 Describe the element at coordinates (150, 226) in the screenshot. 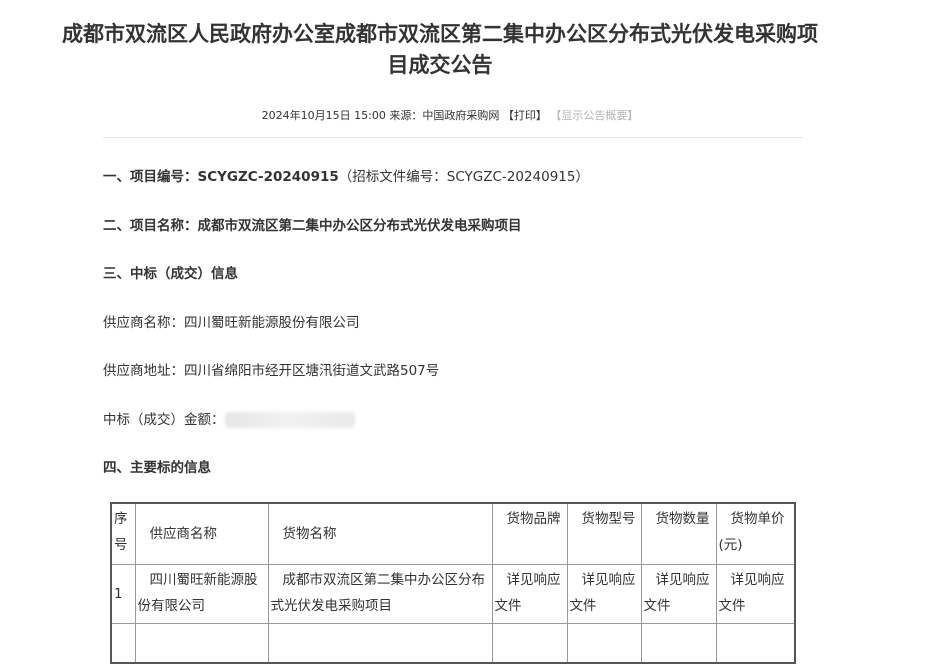

I see `project-name-label: 二、项目名称：` at that location.